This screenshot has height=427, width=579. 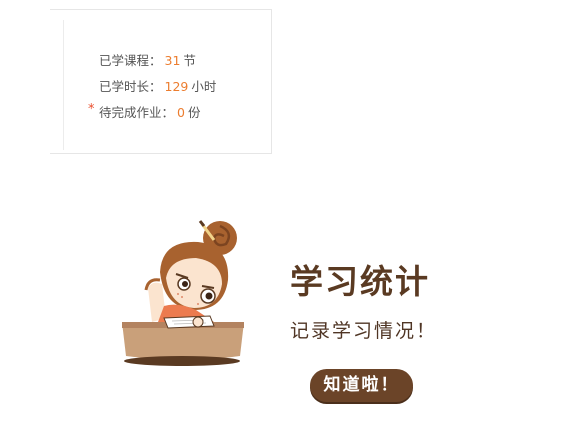 What do you see at coordinates (189, 60) in the screenshot?
I see `stat-unit-courses: 节` at bounding box center [189, 60].